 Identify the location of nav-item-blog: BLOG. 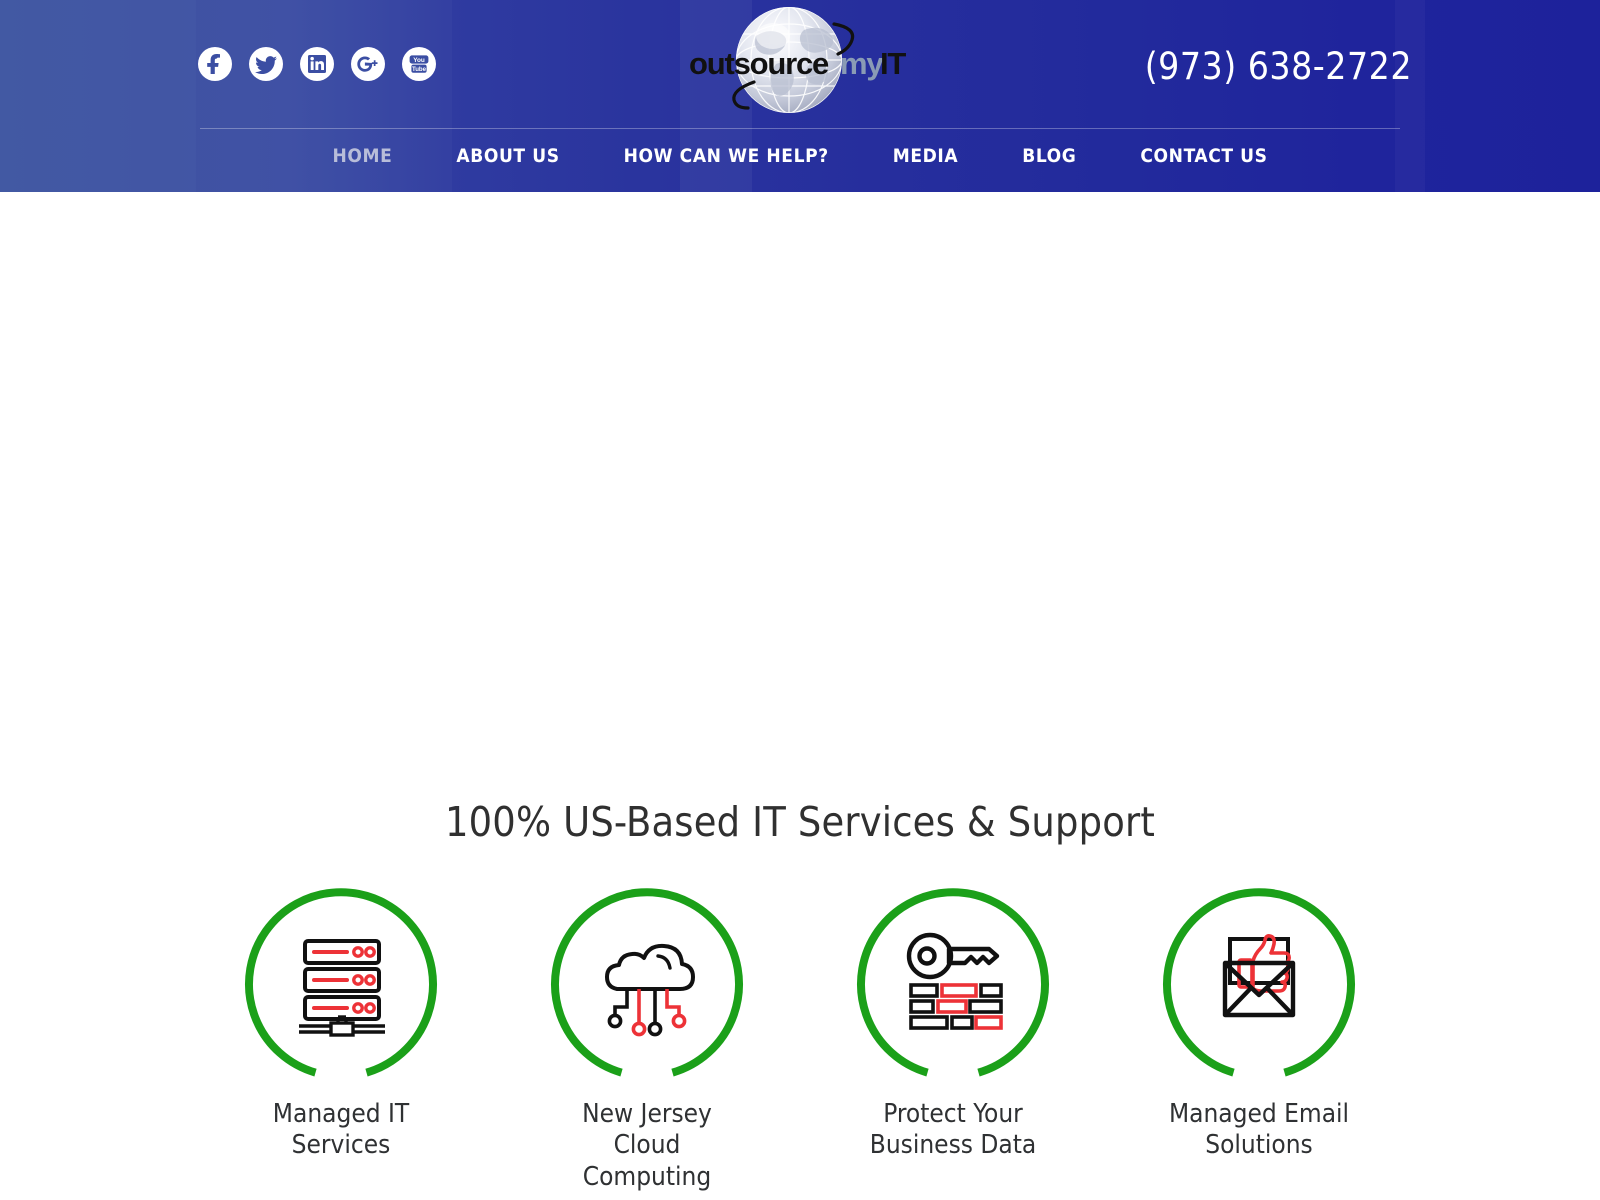
(1049, 156).